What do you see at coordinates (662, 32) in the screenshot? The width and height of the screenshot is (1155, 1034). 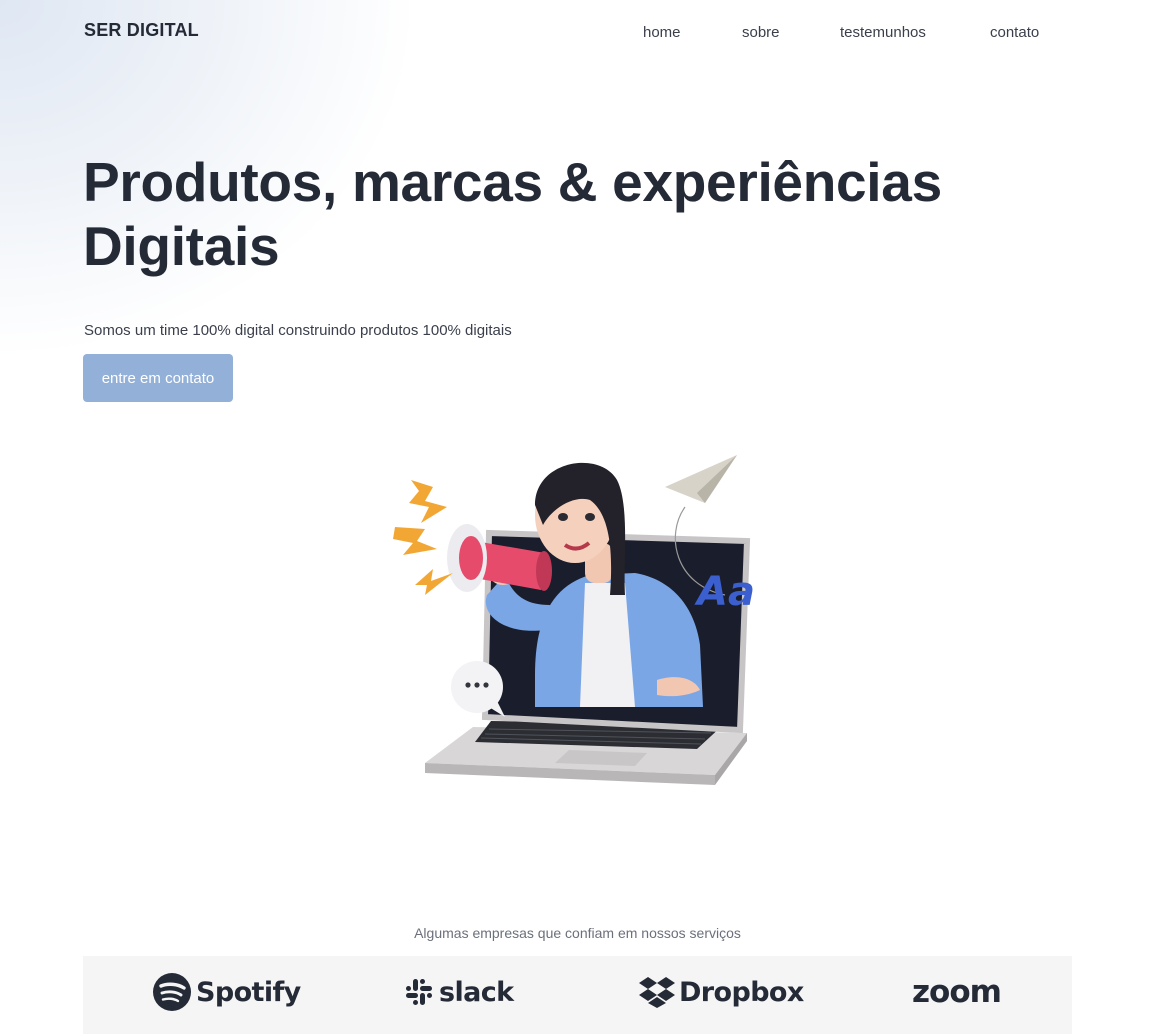 I see `nav-link-home: home` at bounding box center [662, 32].